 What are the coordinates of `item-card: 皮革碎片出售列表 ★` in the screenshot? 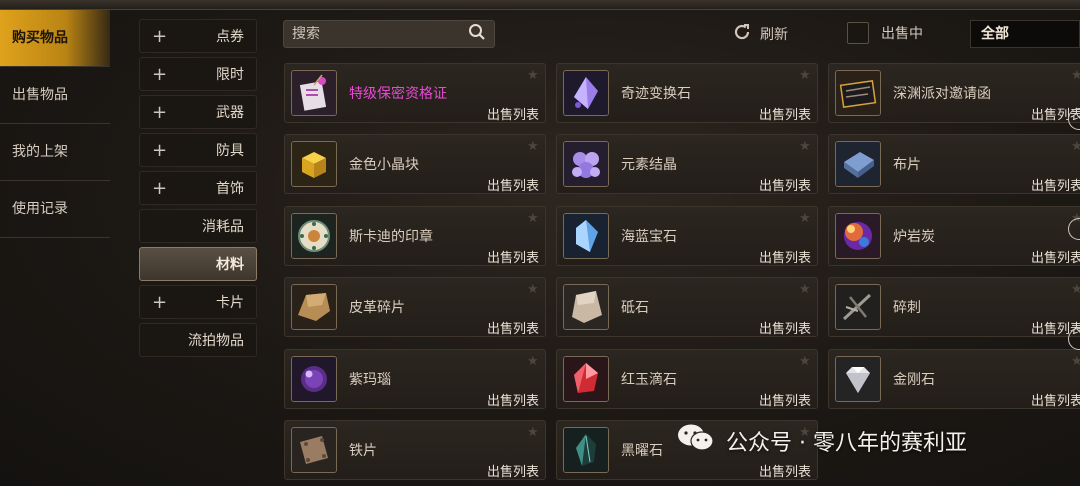 It's located at (415, 307).